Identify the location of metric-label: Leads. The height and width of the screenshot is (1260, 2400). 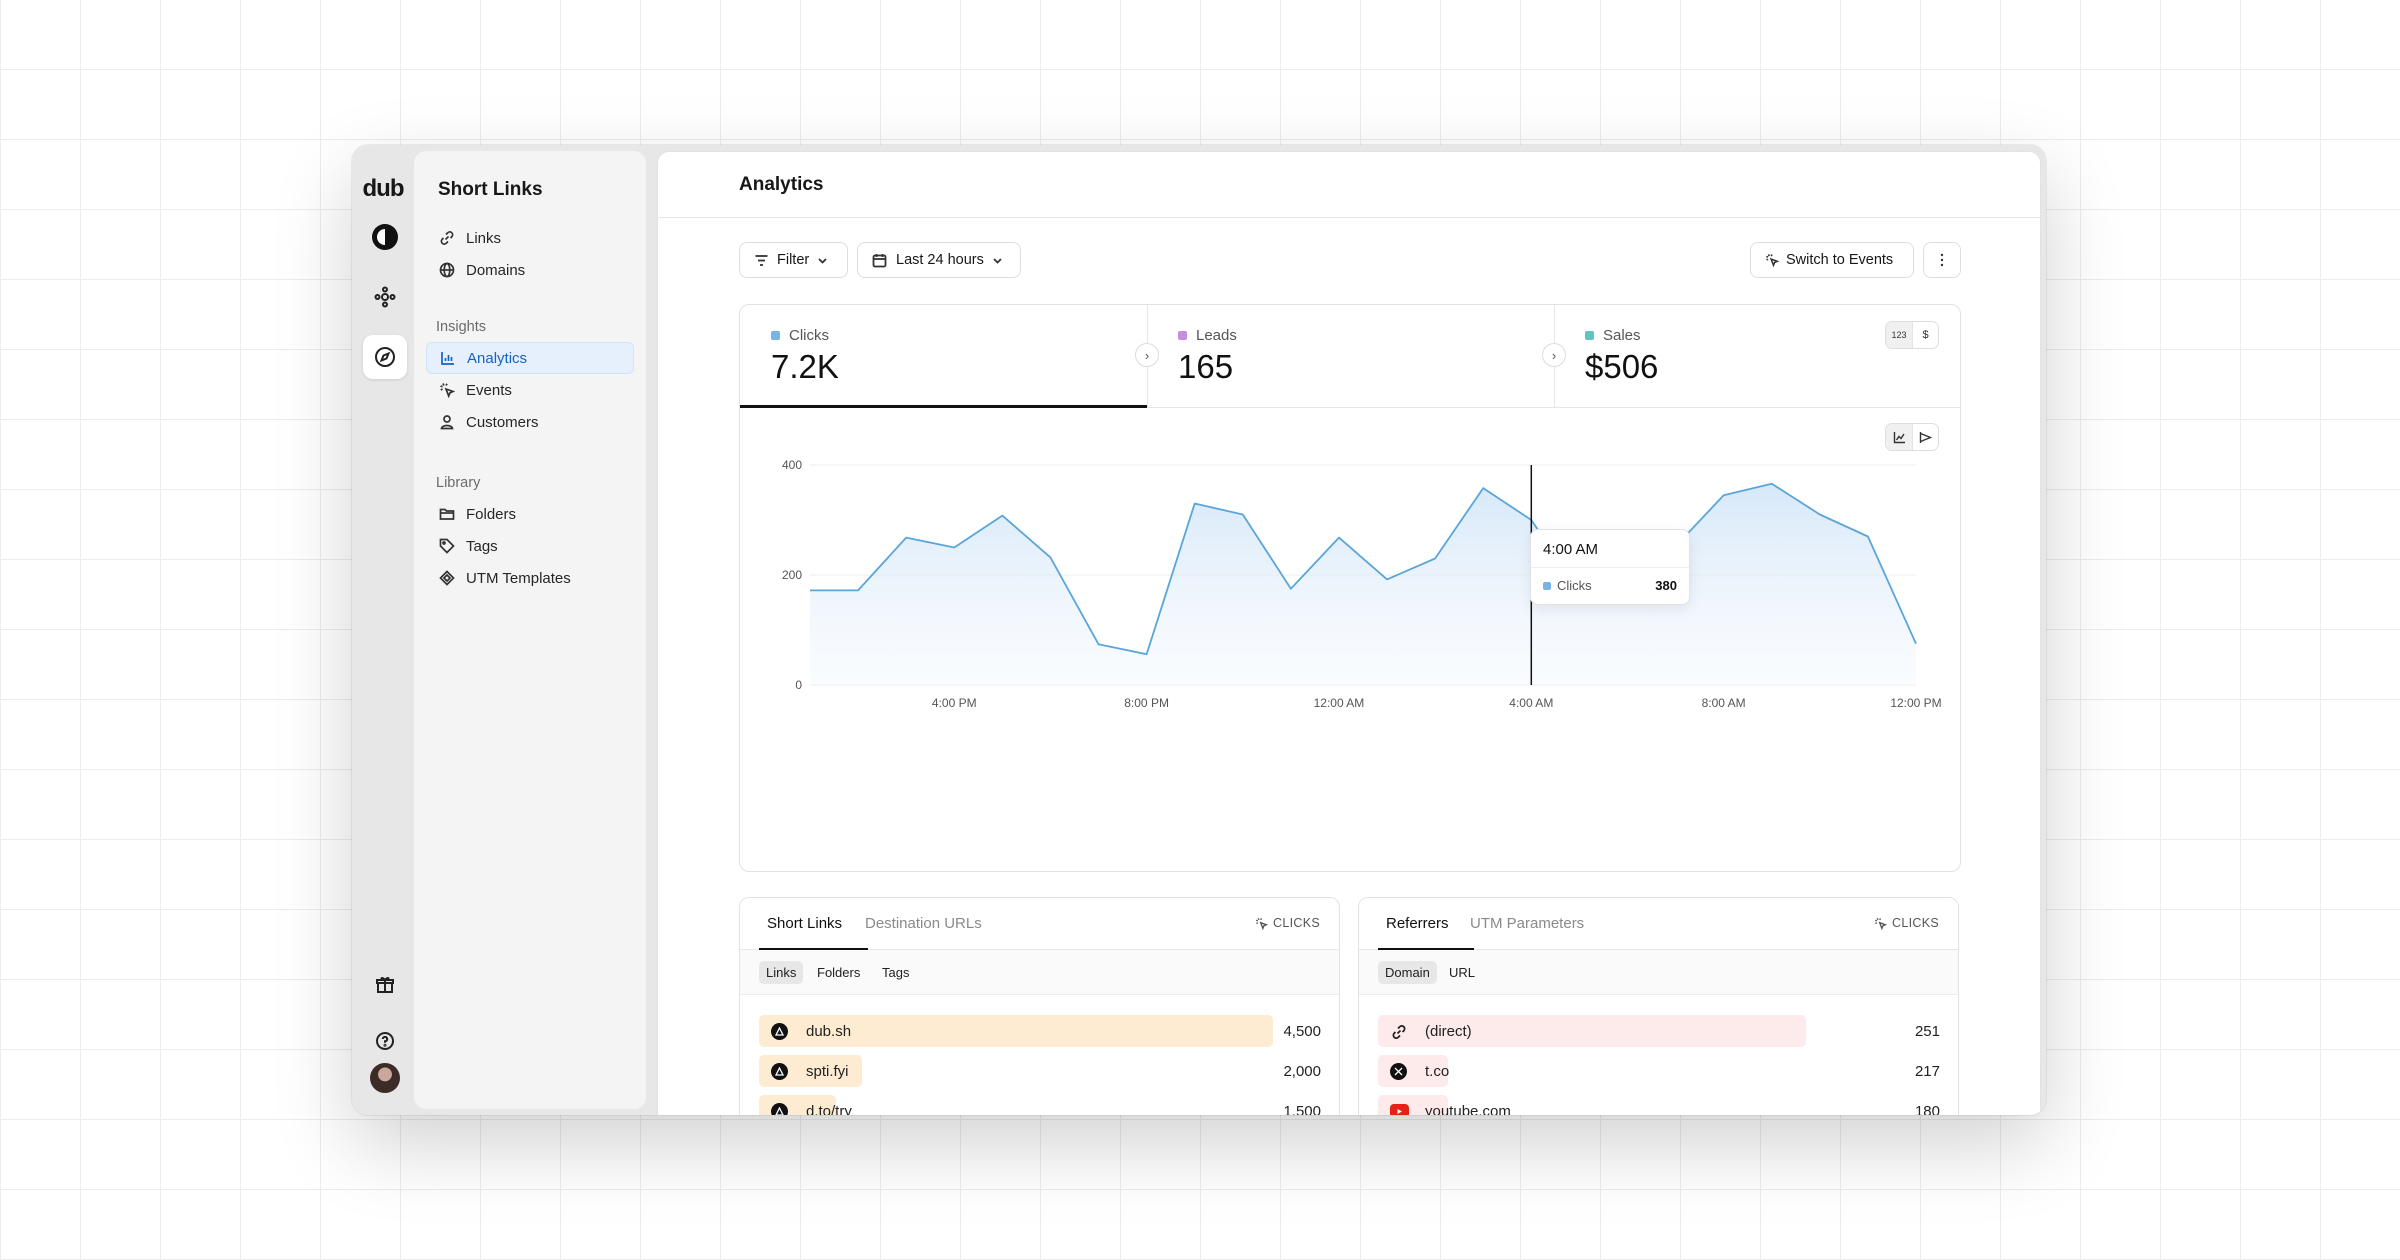
(1216, 335).